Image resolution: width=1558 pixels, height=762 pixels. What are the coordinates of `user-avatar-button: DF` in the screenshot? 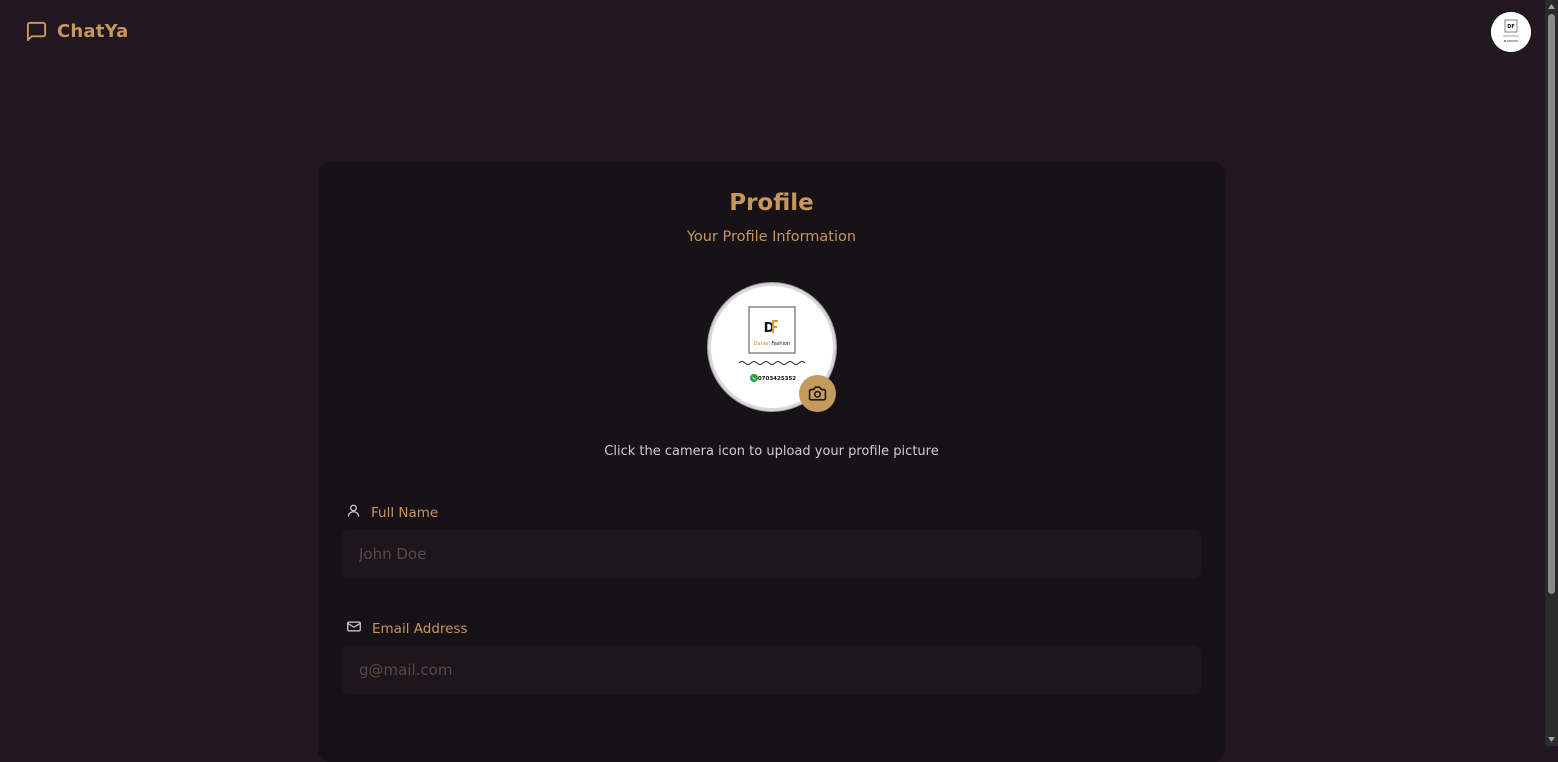 It's located at (1511, 32).